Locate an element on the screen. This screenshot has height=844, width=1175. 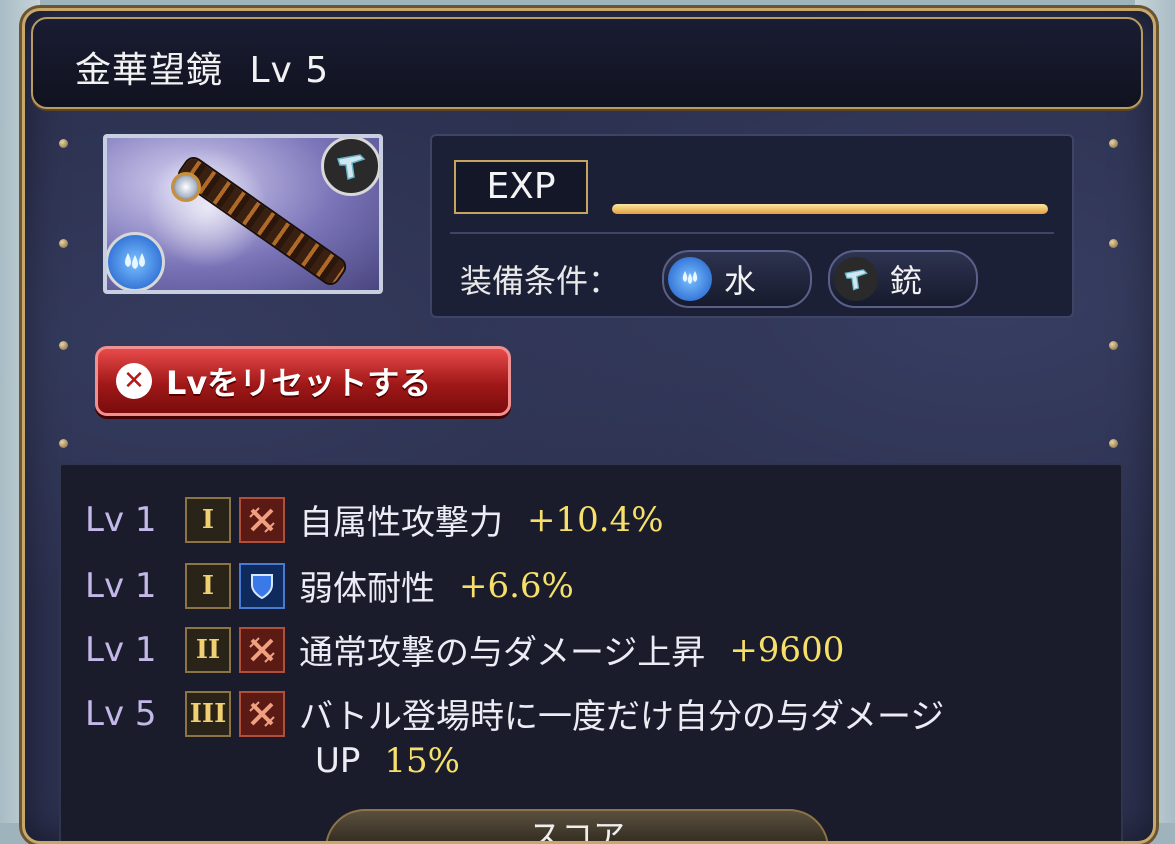
condition-text: 銃 is located at coordinates (906, 281).